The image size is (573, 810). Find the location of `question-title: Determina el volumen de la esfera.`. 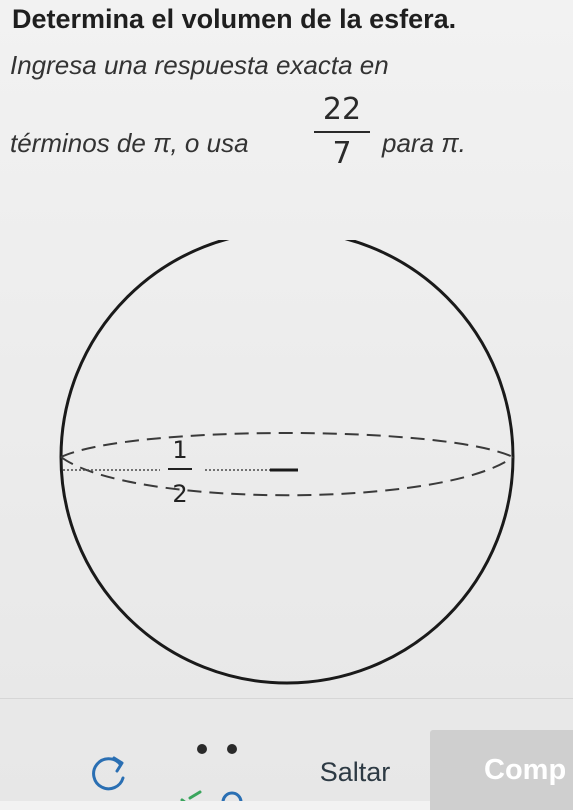

question-title: Determina el volumen de la esfera. is located at coordinates (234, 19).